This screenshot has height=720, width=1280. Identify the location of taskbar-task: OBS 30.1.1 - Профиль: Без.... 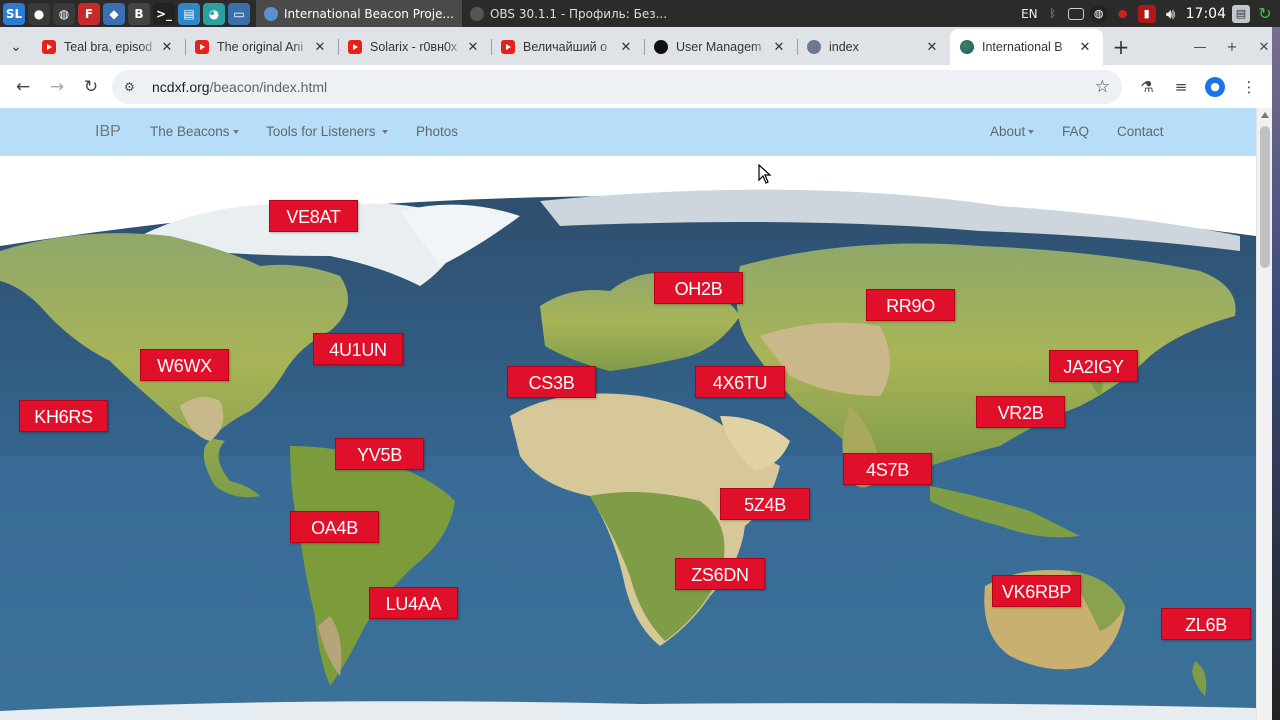
(568, 13).